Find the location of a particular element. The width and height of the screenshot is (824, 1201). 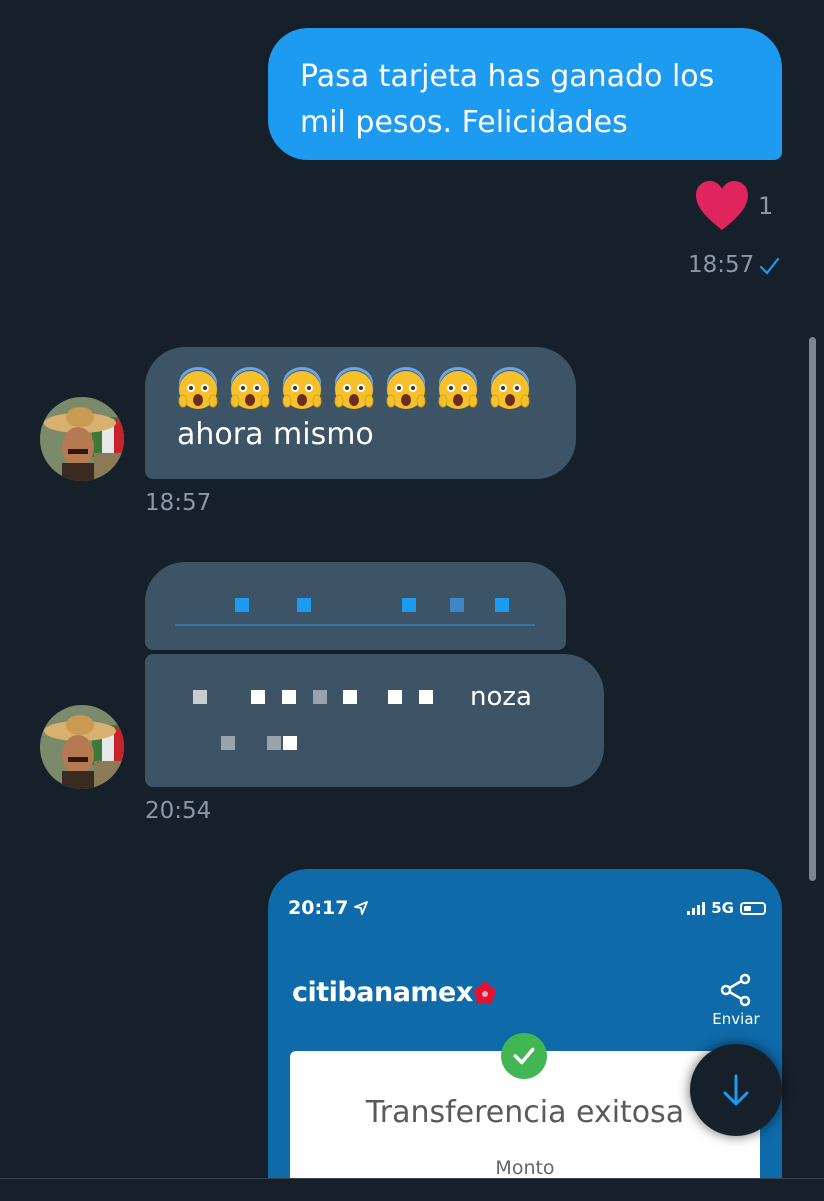

battery-icon is located at coordinates (753, 908).